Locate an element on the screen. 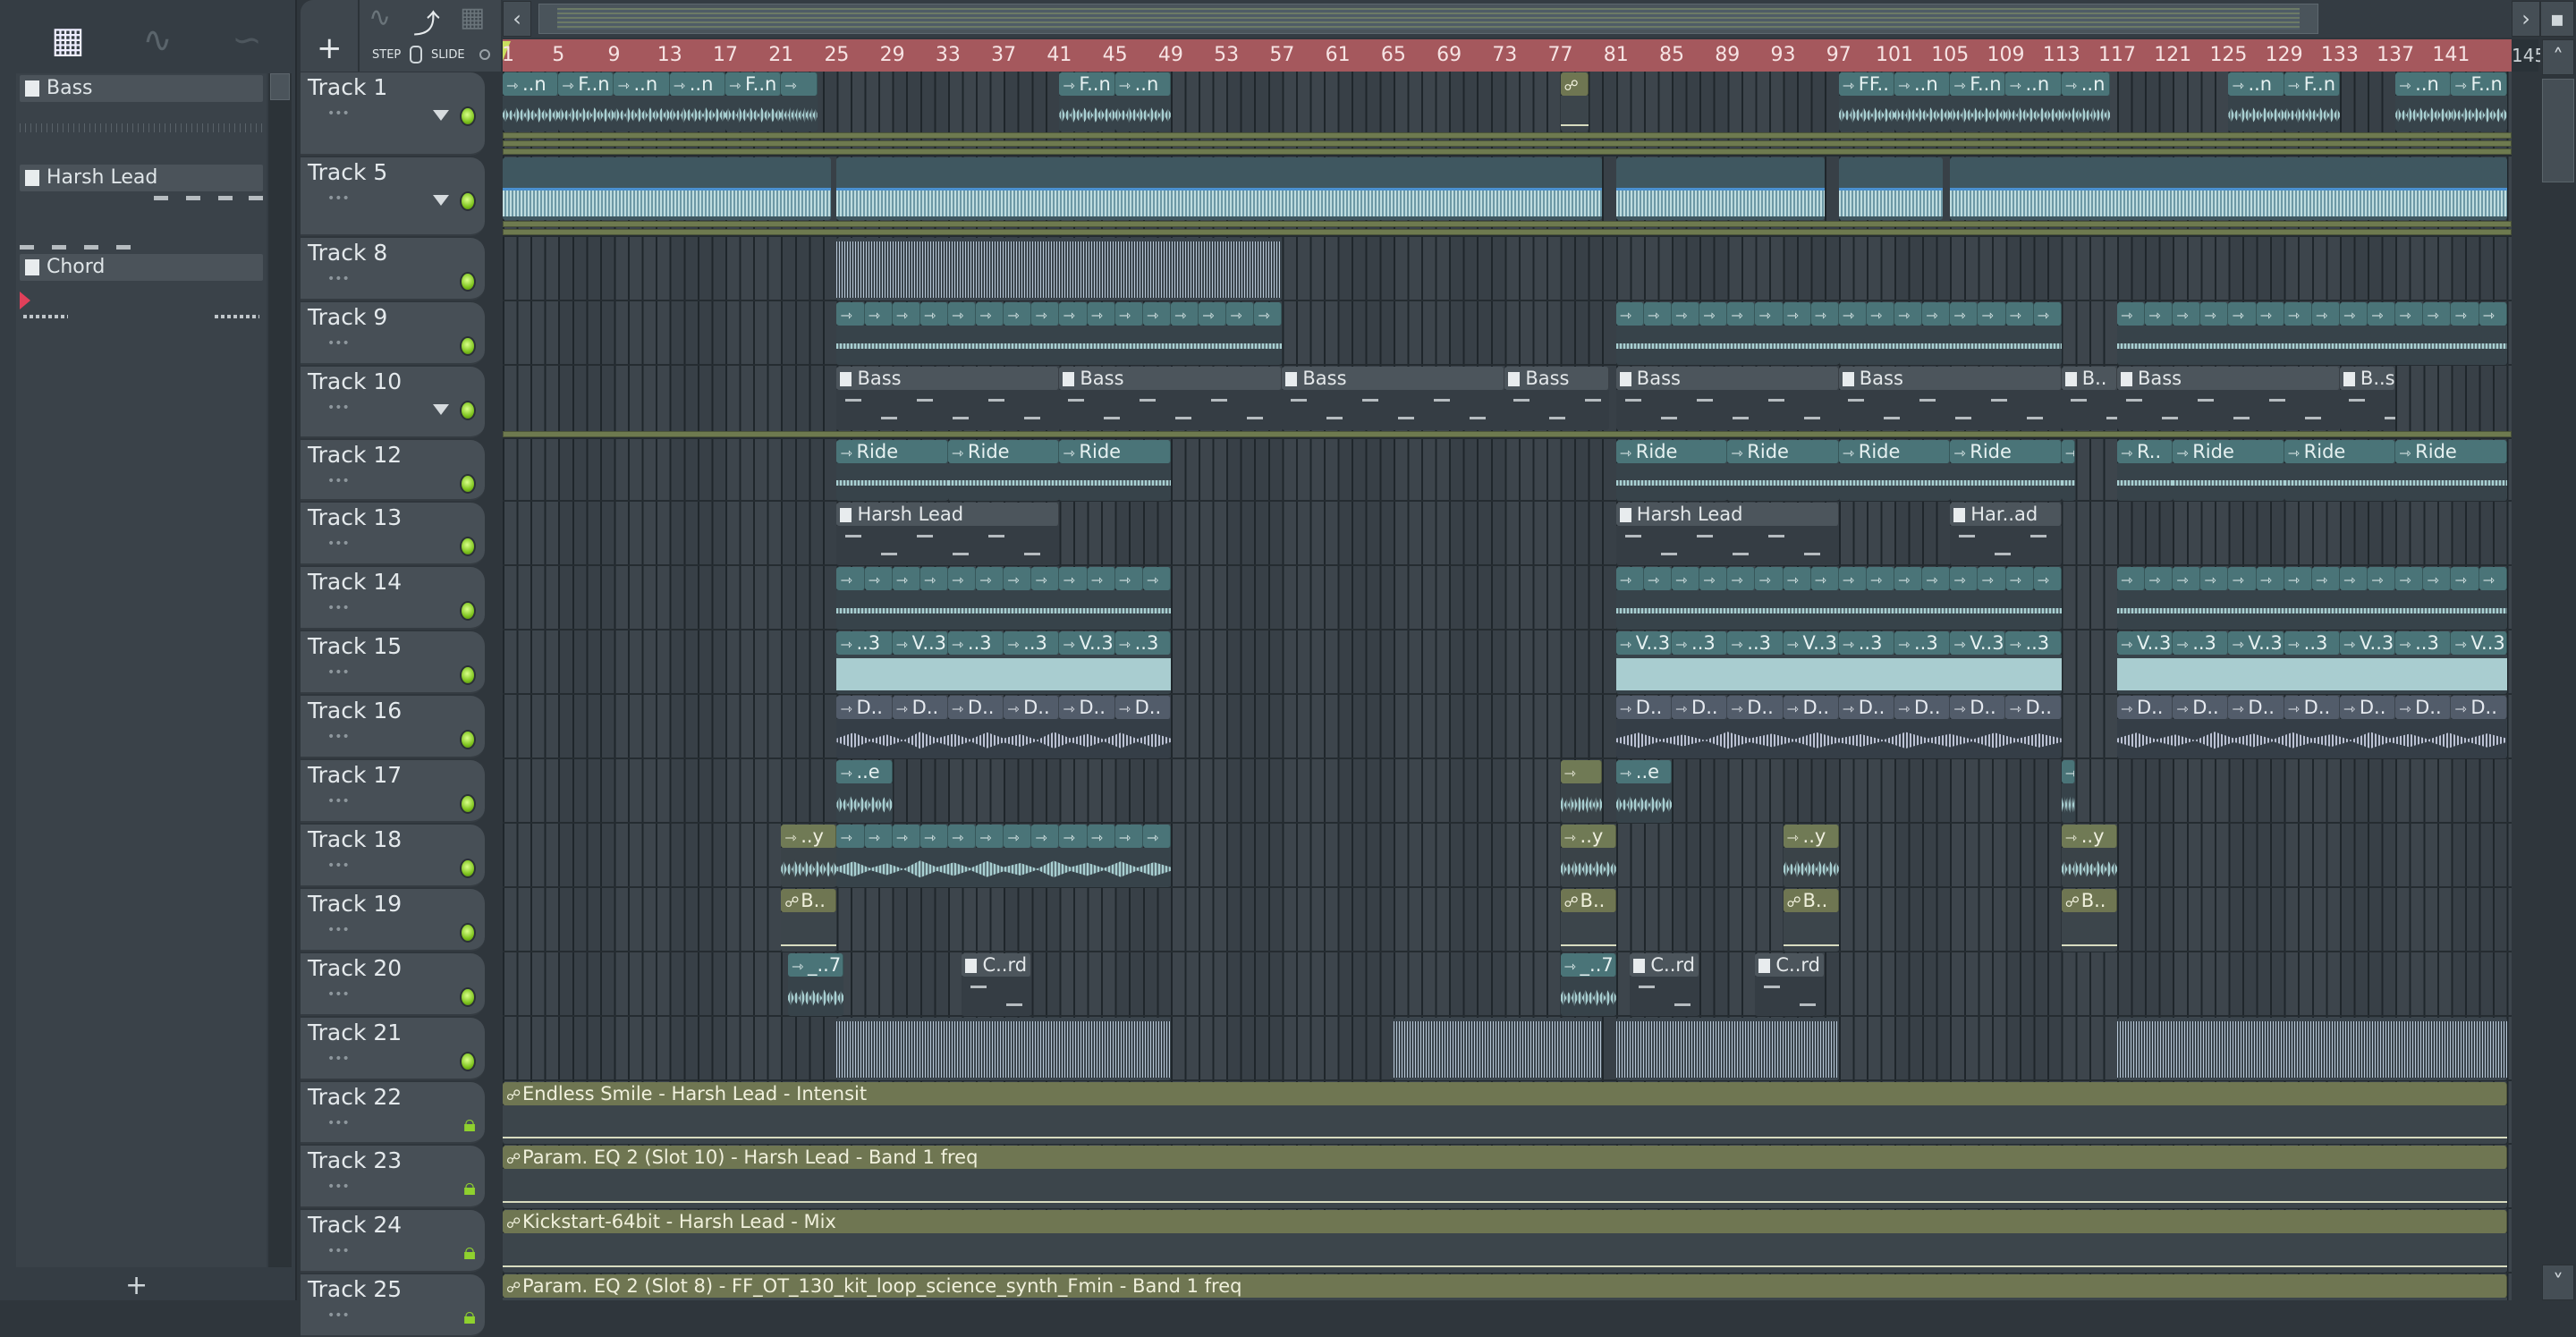 The image size is (2576, 1337). pattern-item-chord: Chord is located at coordinates (141, 298).